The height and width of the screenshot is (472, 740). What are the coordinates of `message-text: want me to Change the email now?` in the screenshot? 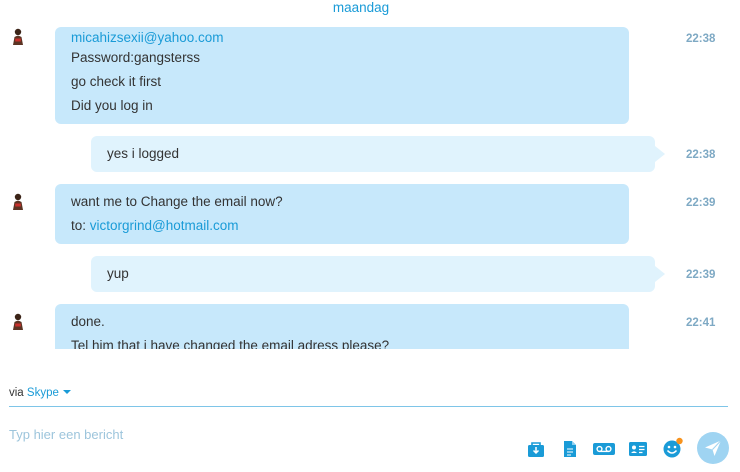 It's located at (177, 201).